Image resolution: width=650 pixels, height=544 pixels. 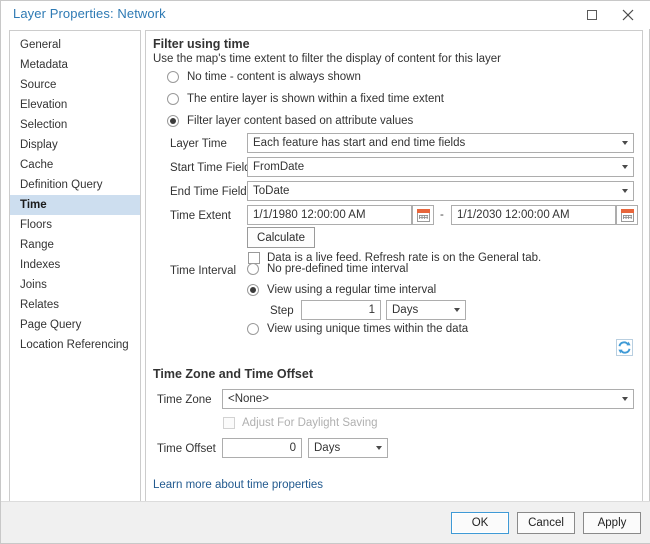 I want to click on sidebar-item-display: Display, so click(x=75, y=145).